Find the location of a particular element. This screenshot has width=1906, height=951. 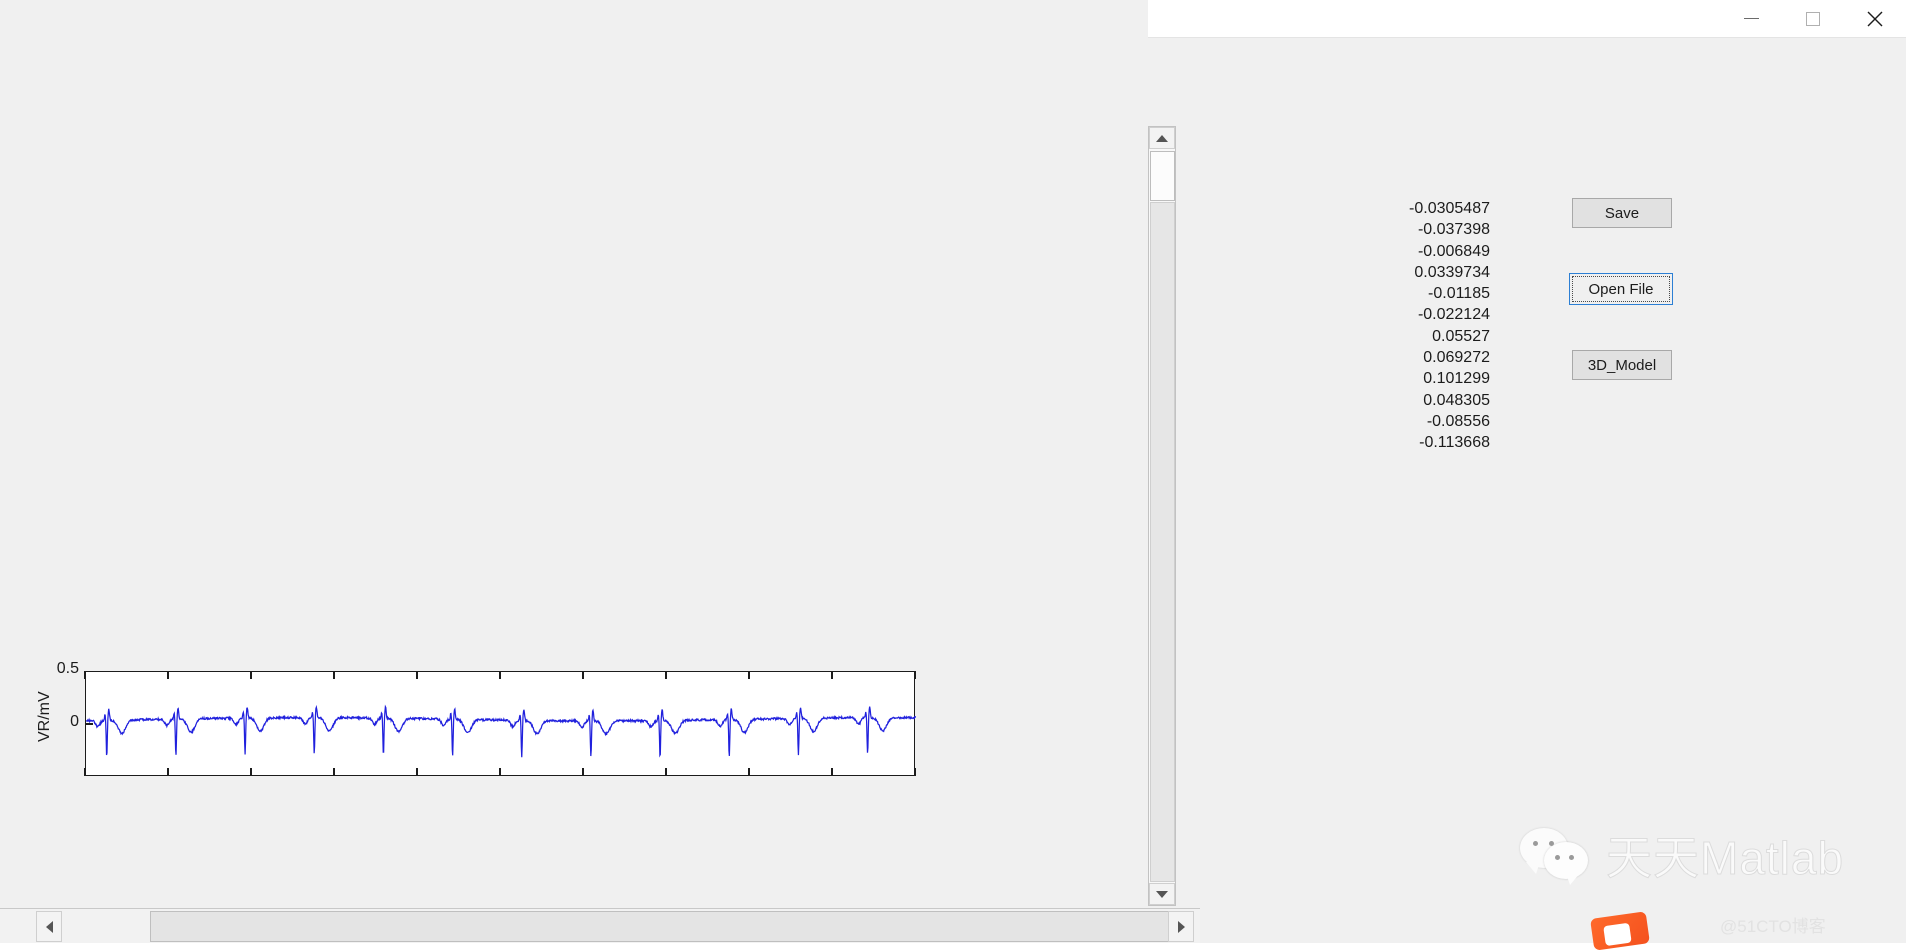

minimize-button is located at coordinates (1751, 18).